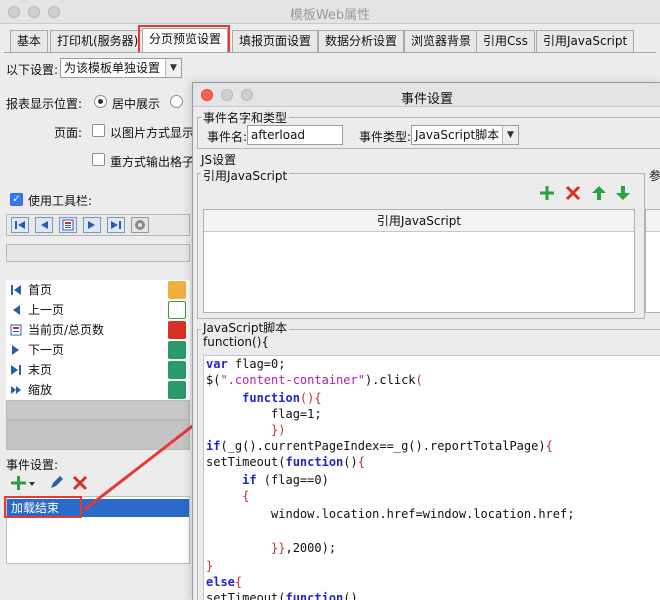 The width and height of the screenshot is (660, 600). I want to click on list-item: 上一页, so click(98, 310).